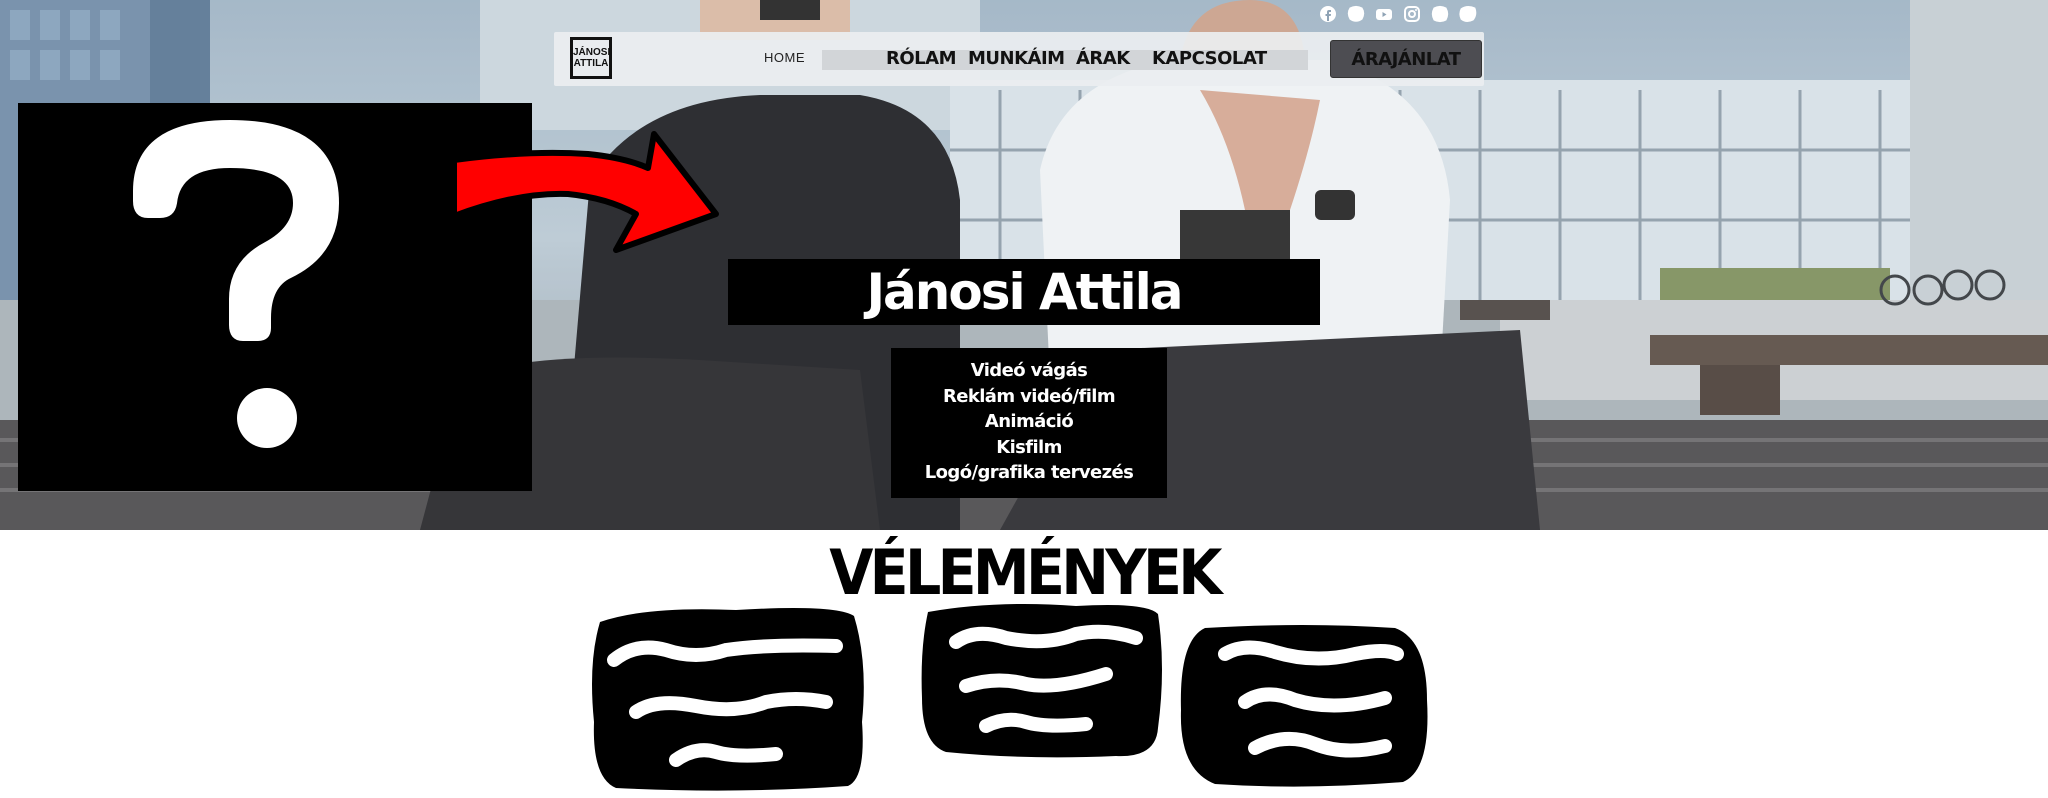 Image resolution: width=2048 pixels, height=798 pixels. I want to click on social-links, so click(1398, 14).